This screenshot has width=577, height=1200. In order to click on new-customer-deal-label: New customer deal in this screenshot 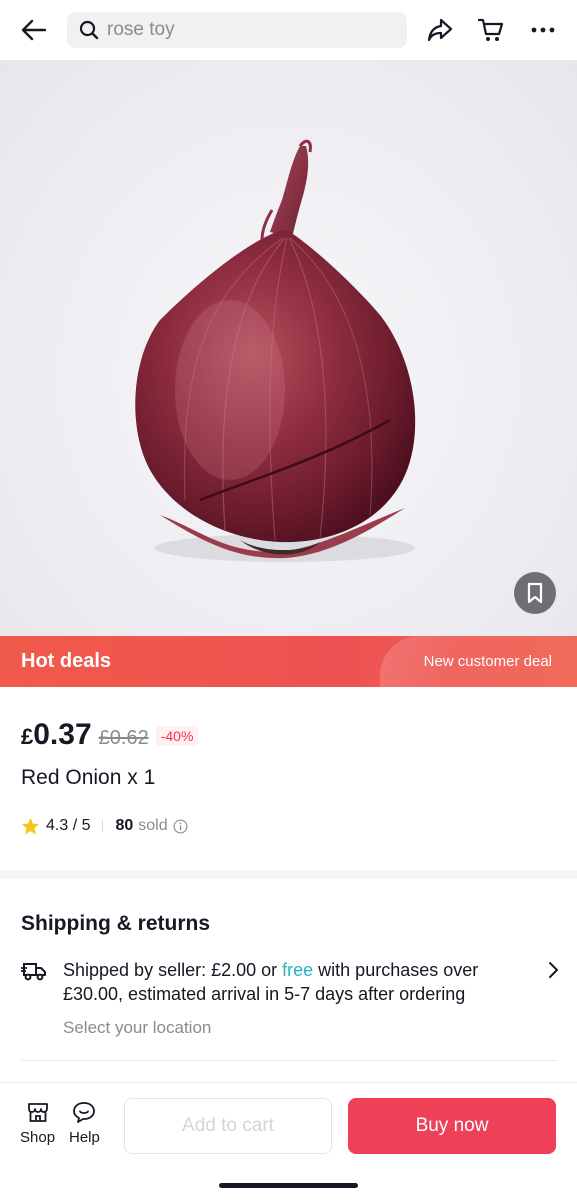, I will do `click(487, 661)`.